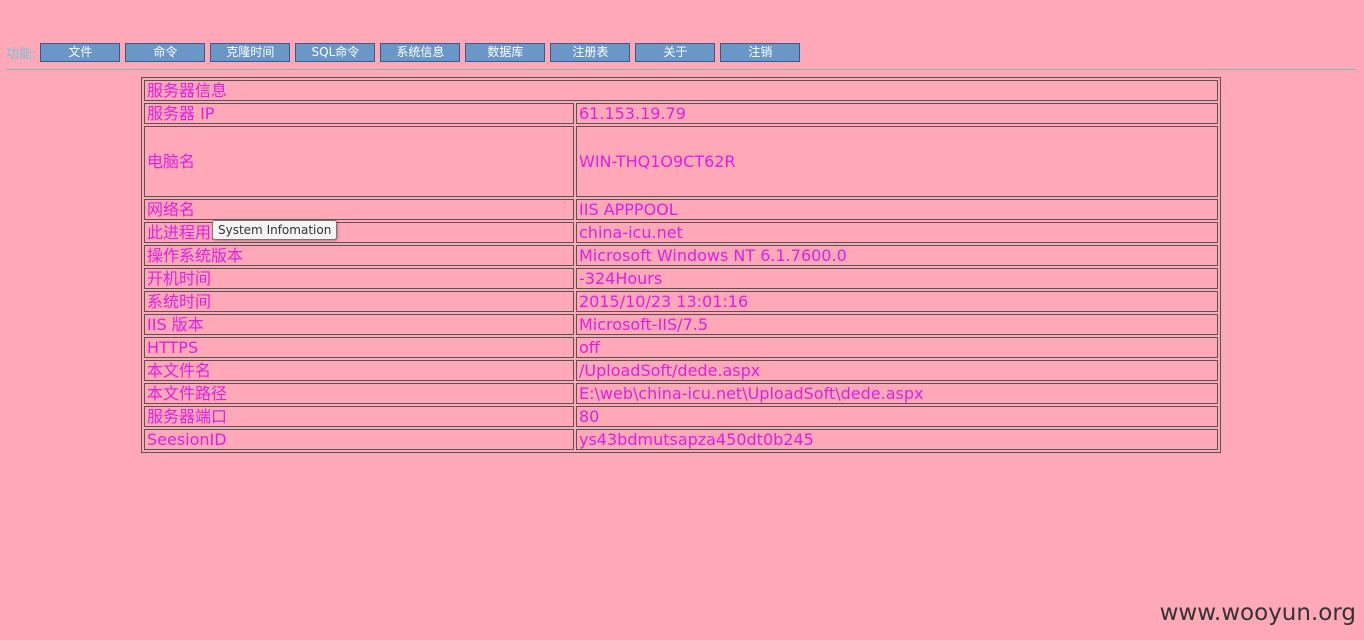 The height and width of the screenshot is (640, 1364). Describe the element at coordinates (165, 52) in the screenshot. I see `command-button: 命令` at that location.